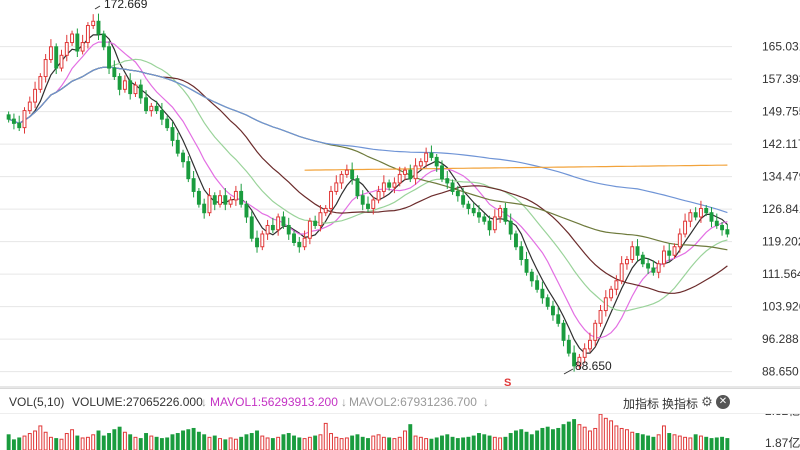 This screenshot has height=450, width=800. Describe the element at coordinates (204, 402) in the screenshot. I see `down-arrow-icon: ↓` at that location.